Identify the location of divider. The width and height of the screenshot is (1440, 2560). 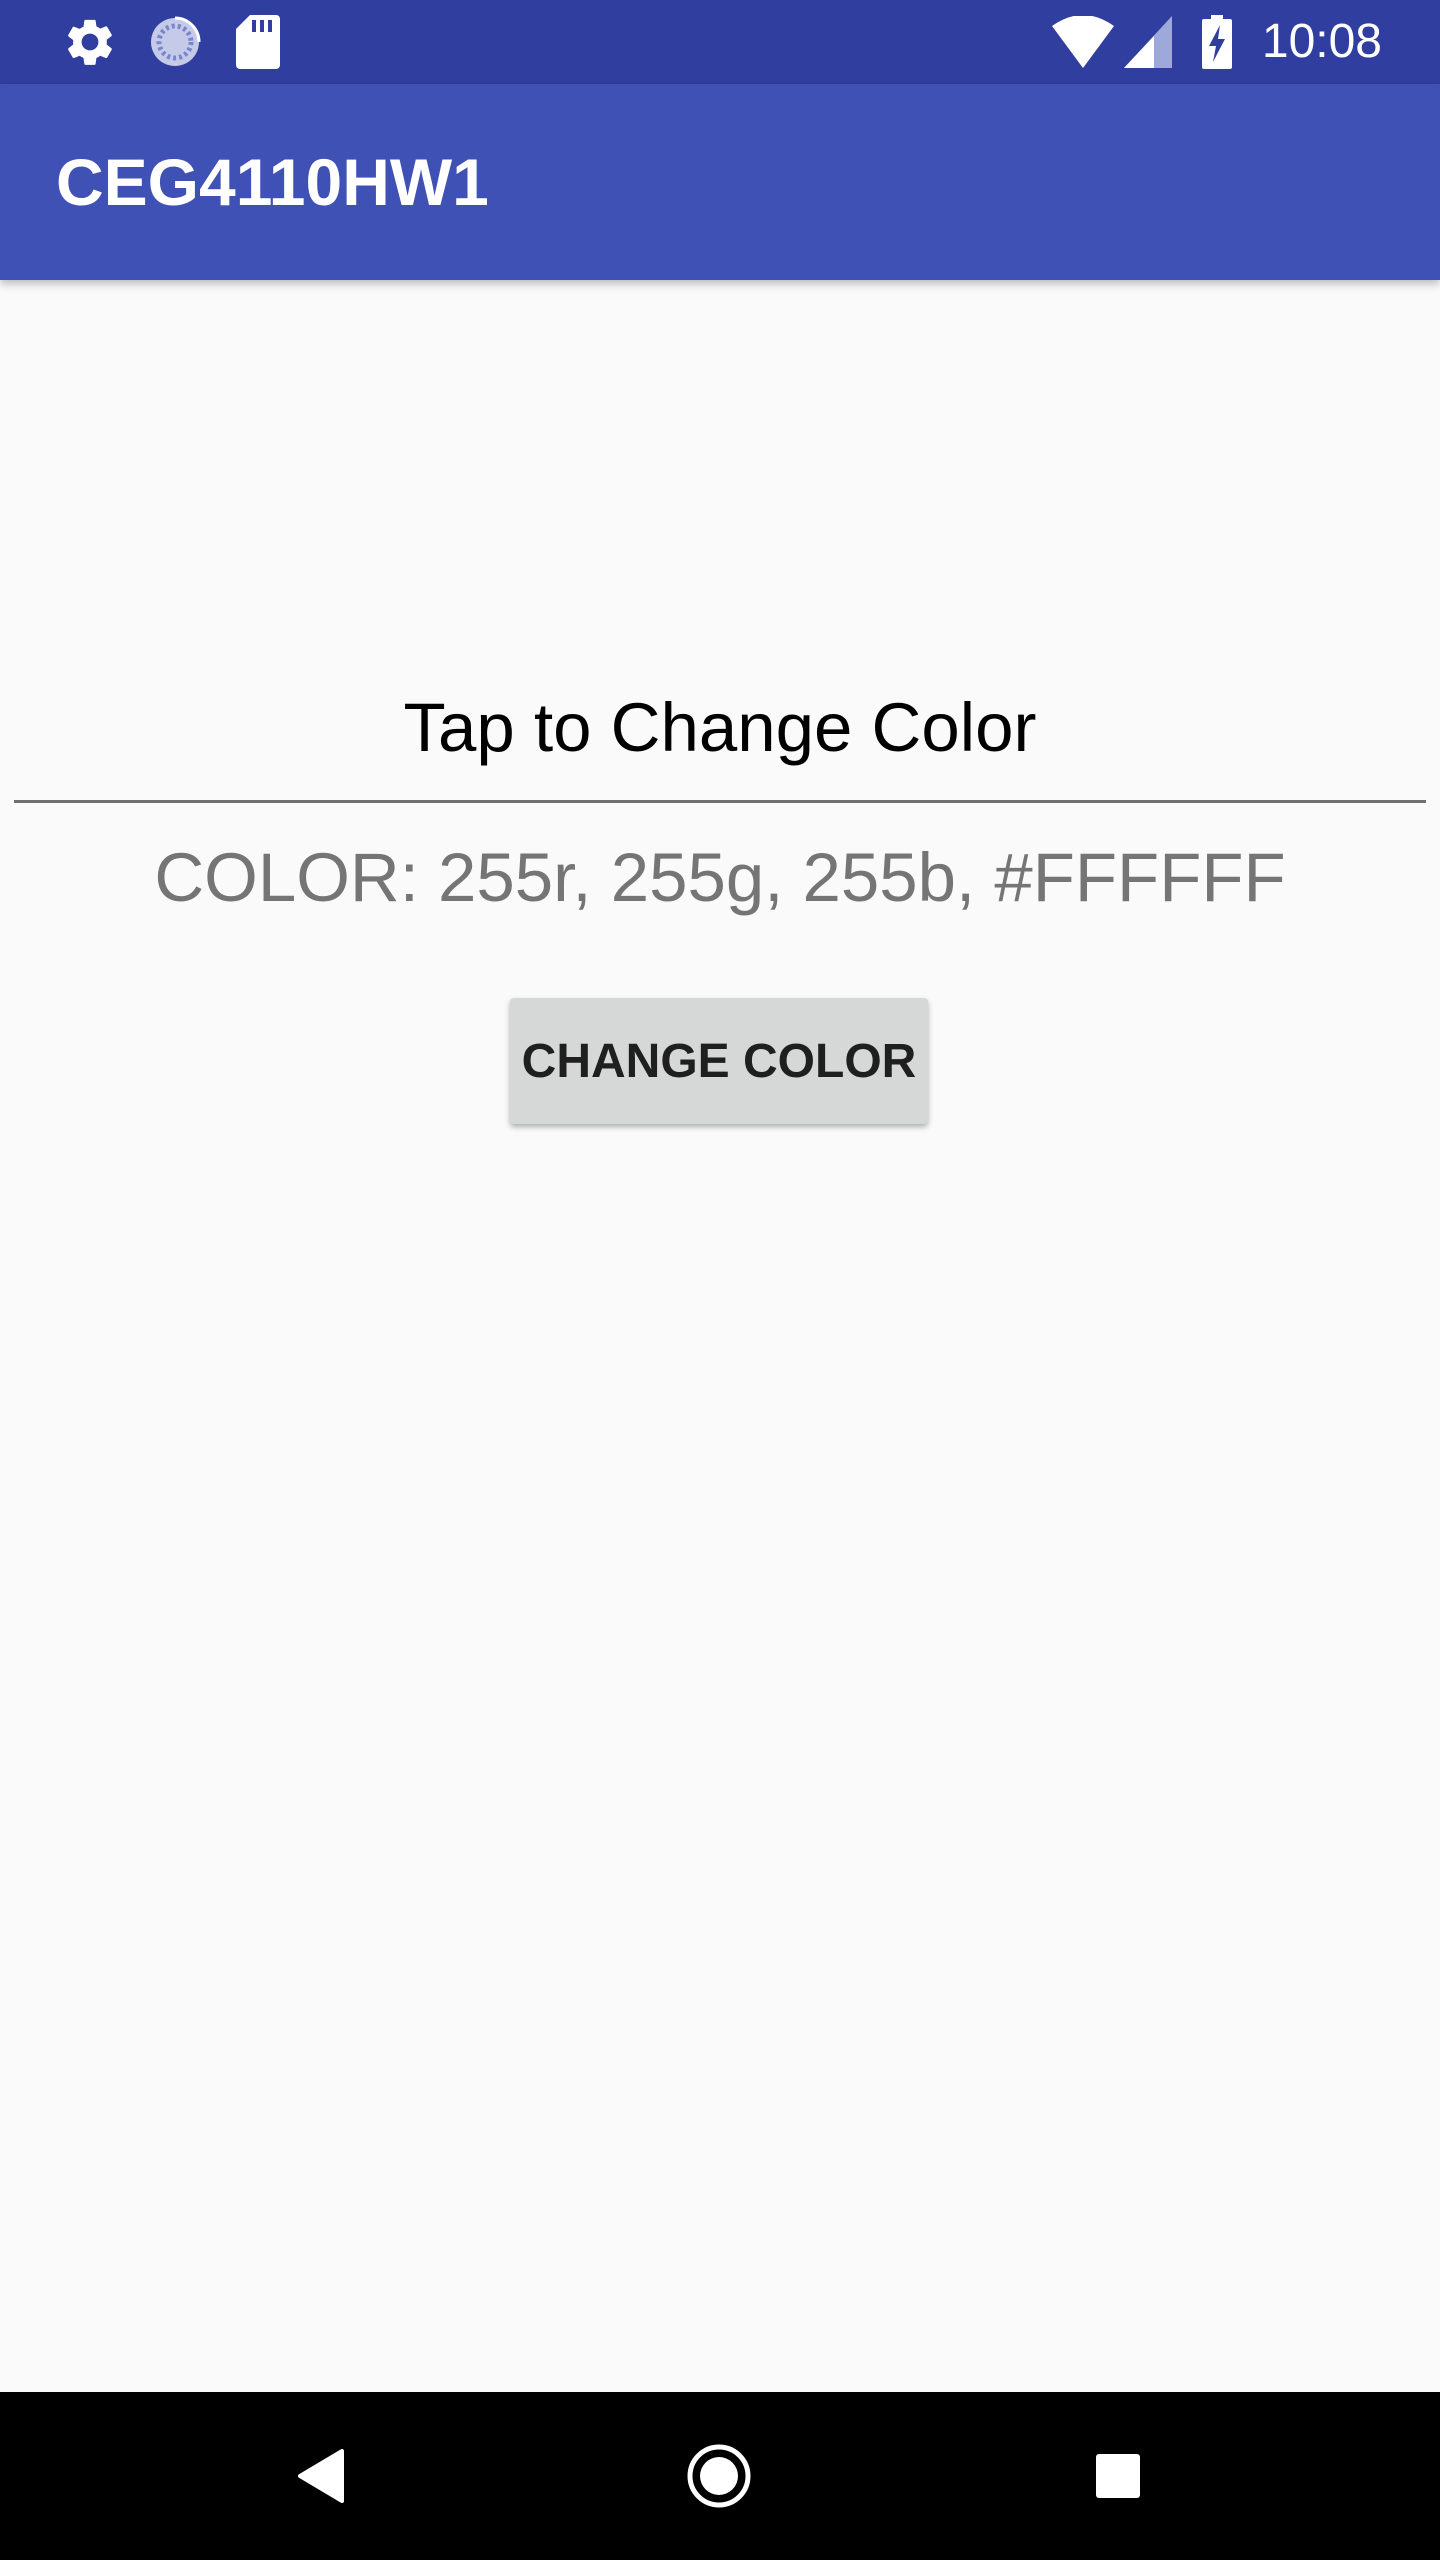
(720, 801).